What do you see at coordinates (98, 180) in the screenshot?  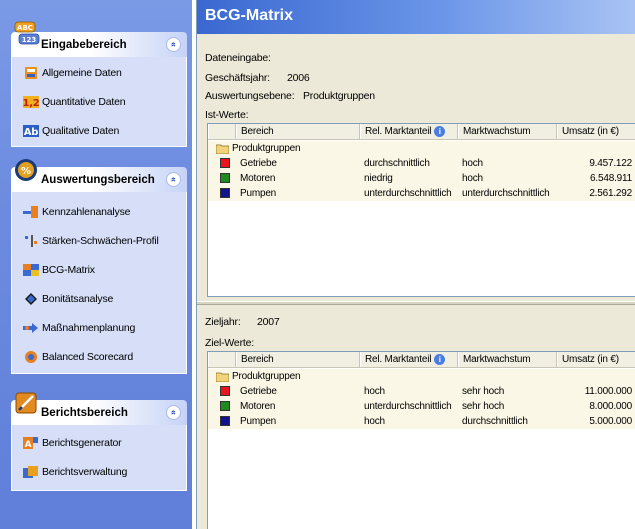 I see `group-title: Auswertungsbereich` at bounding box center [98, 180].